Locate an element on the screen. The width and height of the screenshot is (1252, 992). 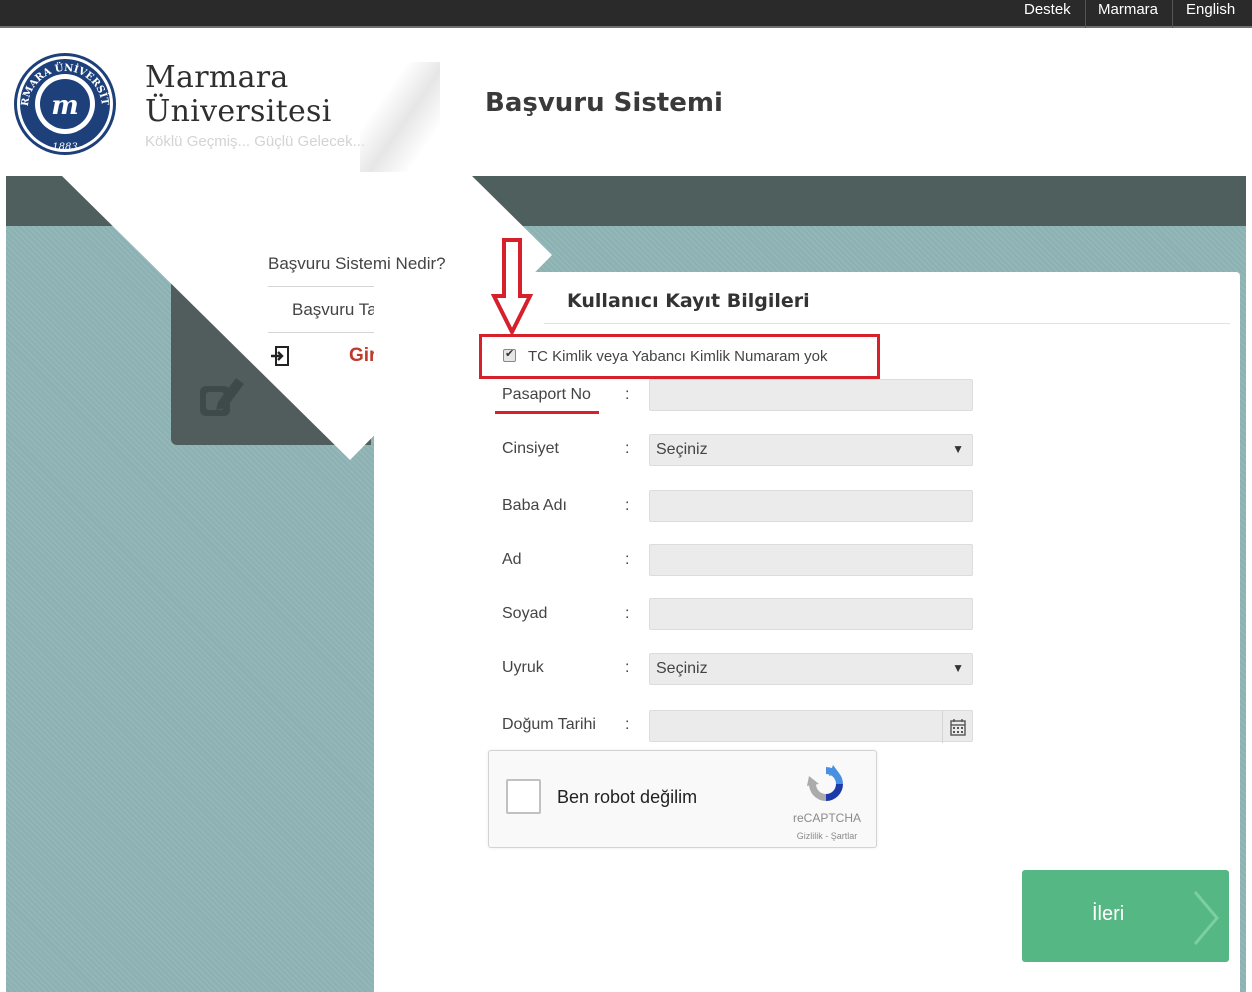
top-bar: Destek Marmara English is located at coordinates (626, 14).